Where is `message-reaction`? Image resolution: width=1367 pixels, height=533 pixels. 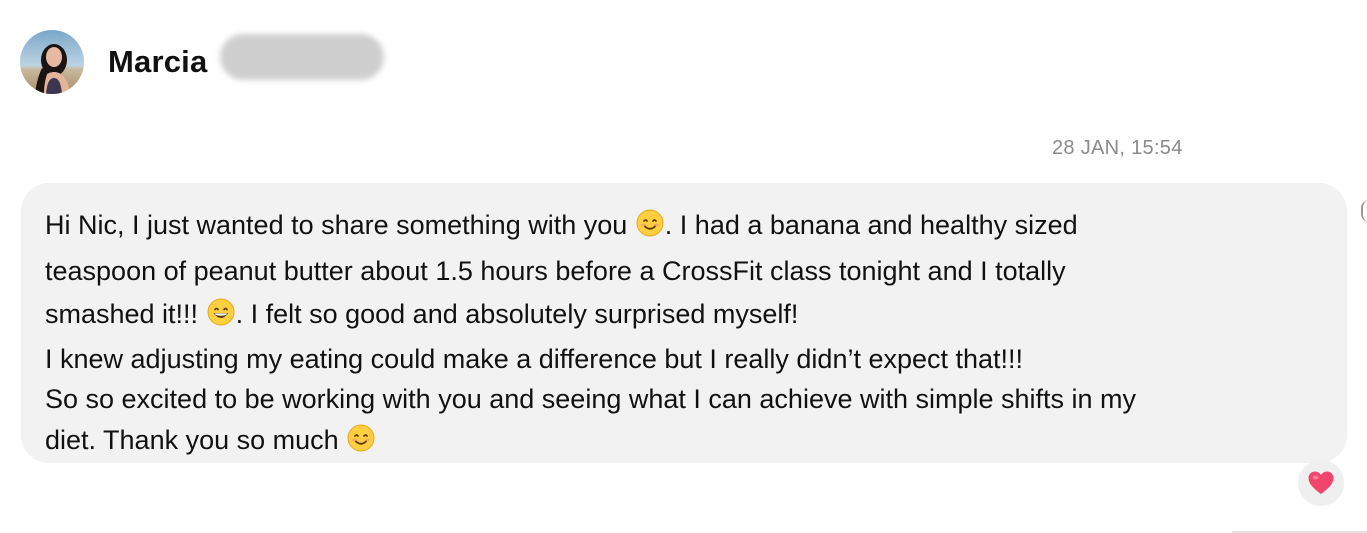 message-reaction is located at coordinates (1321, 483).